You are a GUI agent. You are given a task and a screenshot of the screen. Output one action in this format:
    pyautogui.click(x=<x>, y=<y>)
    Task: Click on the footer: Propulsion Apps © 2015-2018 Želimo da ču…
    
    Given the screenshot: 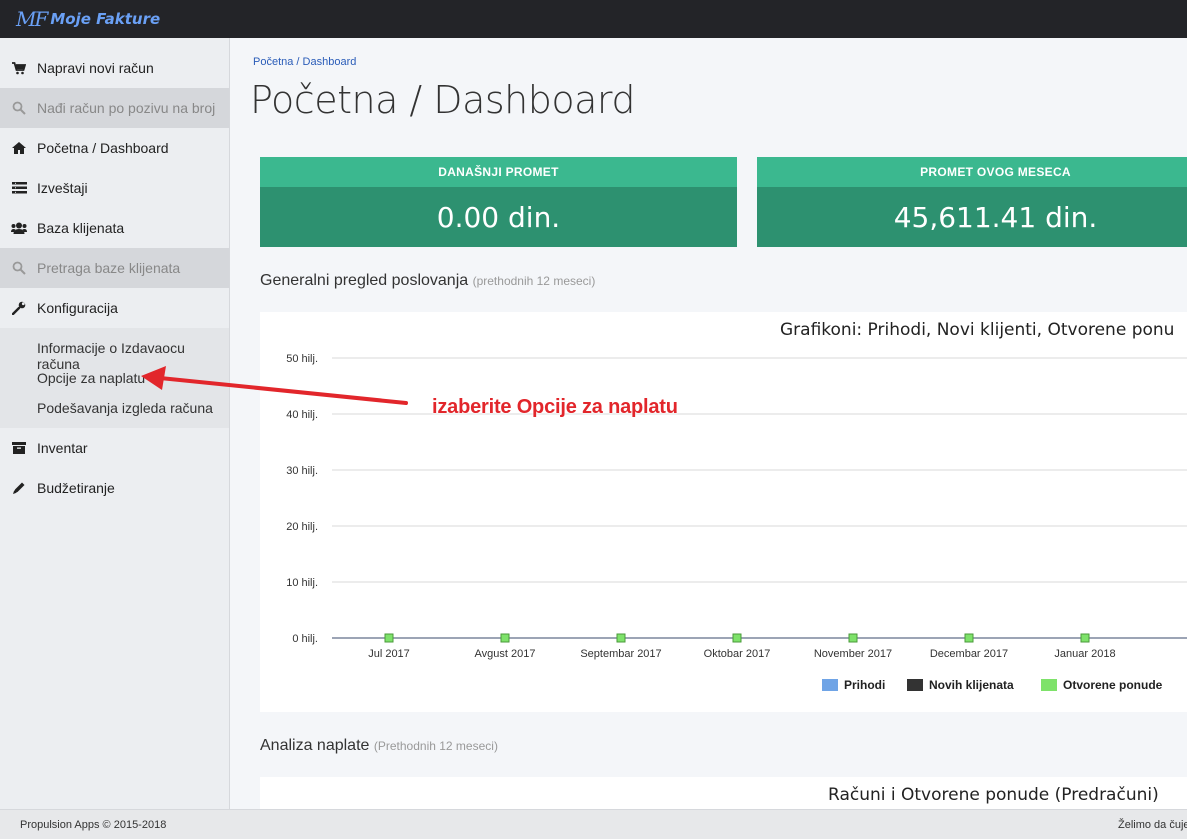 What is the action you would take?
    pyautogui.click(x=593, y=824)
    